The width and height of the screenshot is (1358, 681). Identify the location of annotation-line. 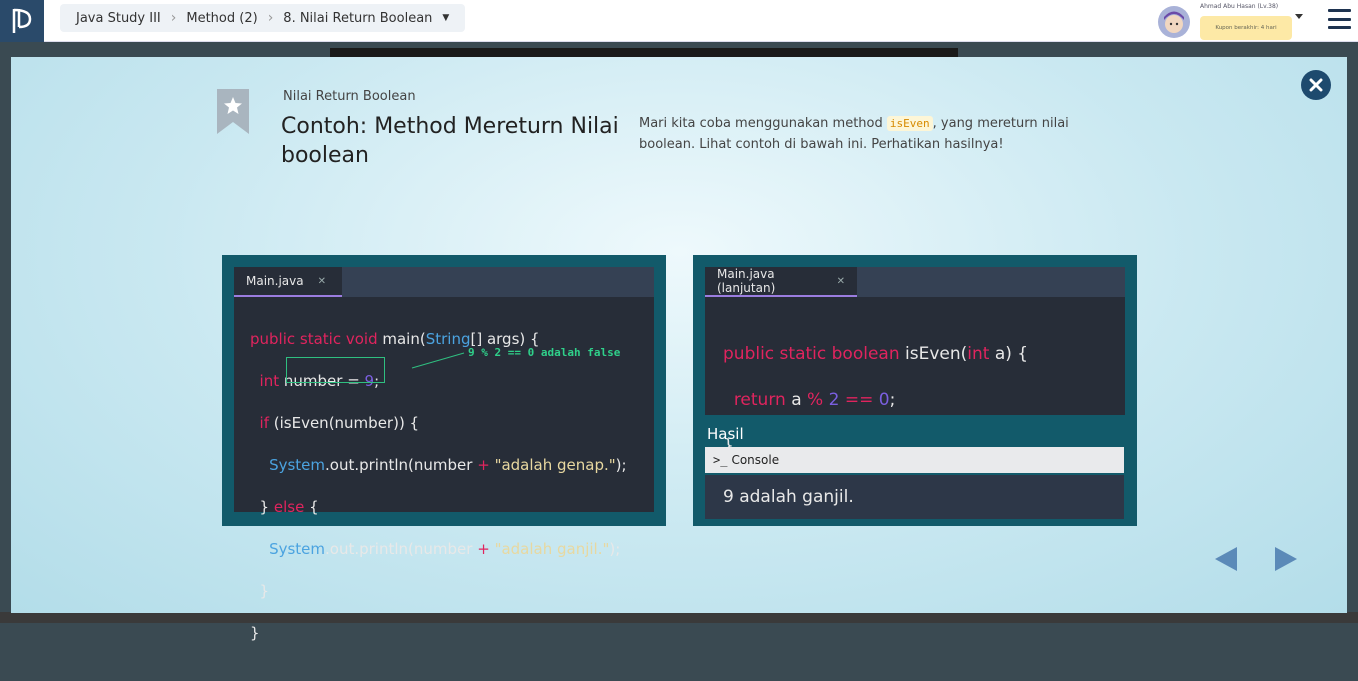
(438, 360).